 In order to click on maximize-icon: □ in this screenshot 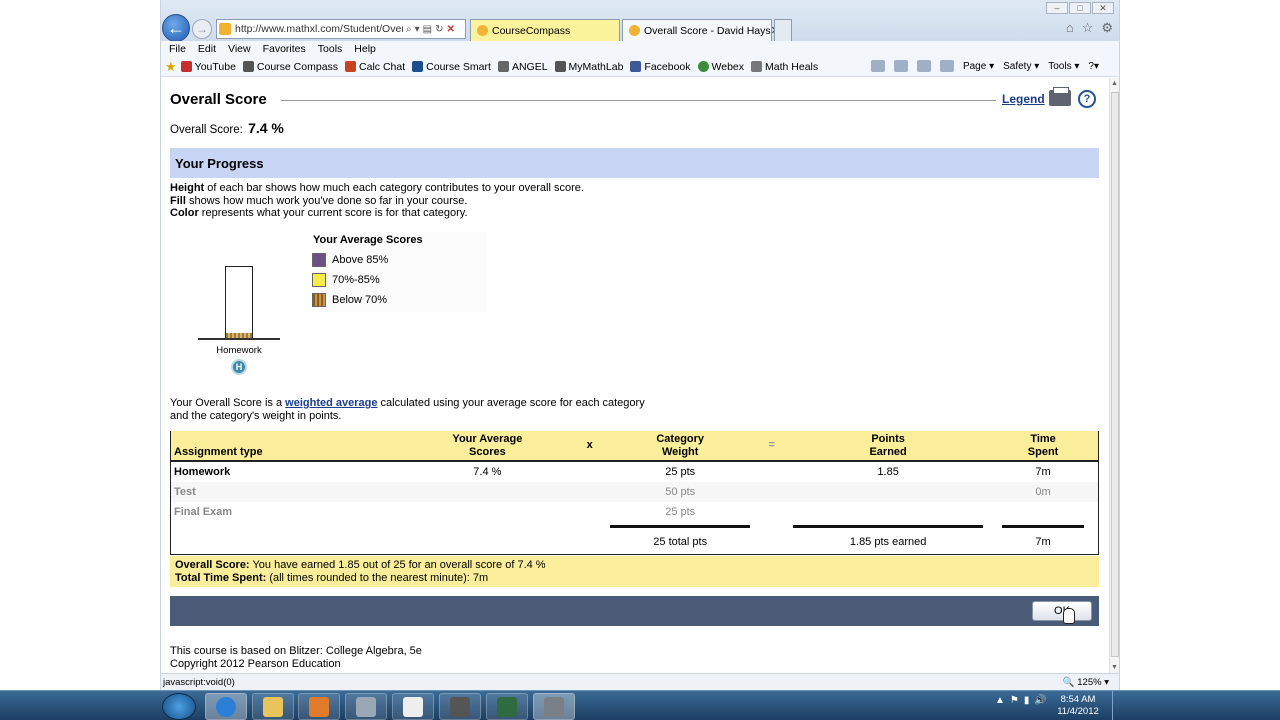, I will do `click(1080, 8)`.